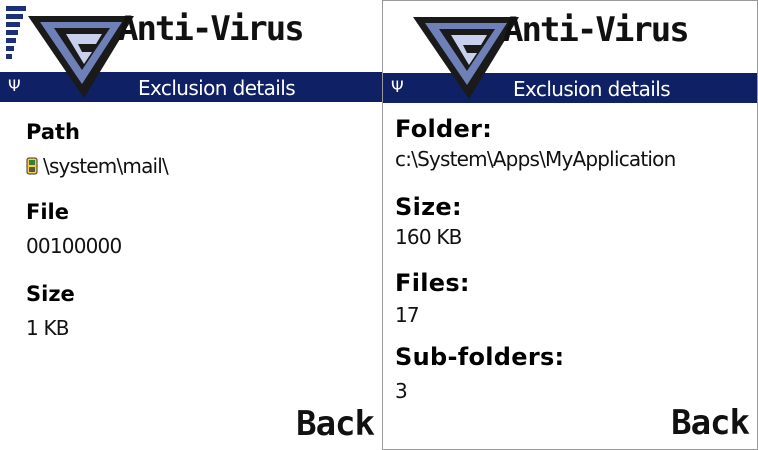 This screenshot has width=758, height=450. I want to click on file-label: File, so click(47, 212).